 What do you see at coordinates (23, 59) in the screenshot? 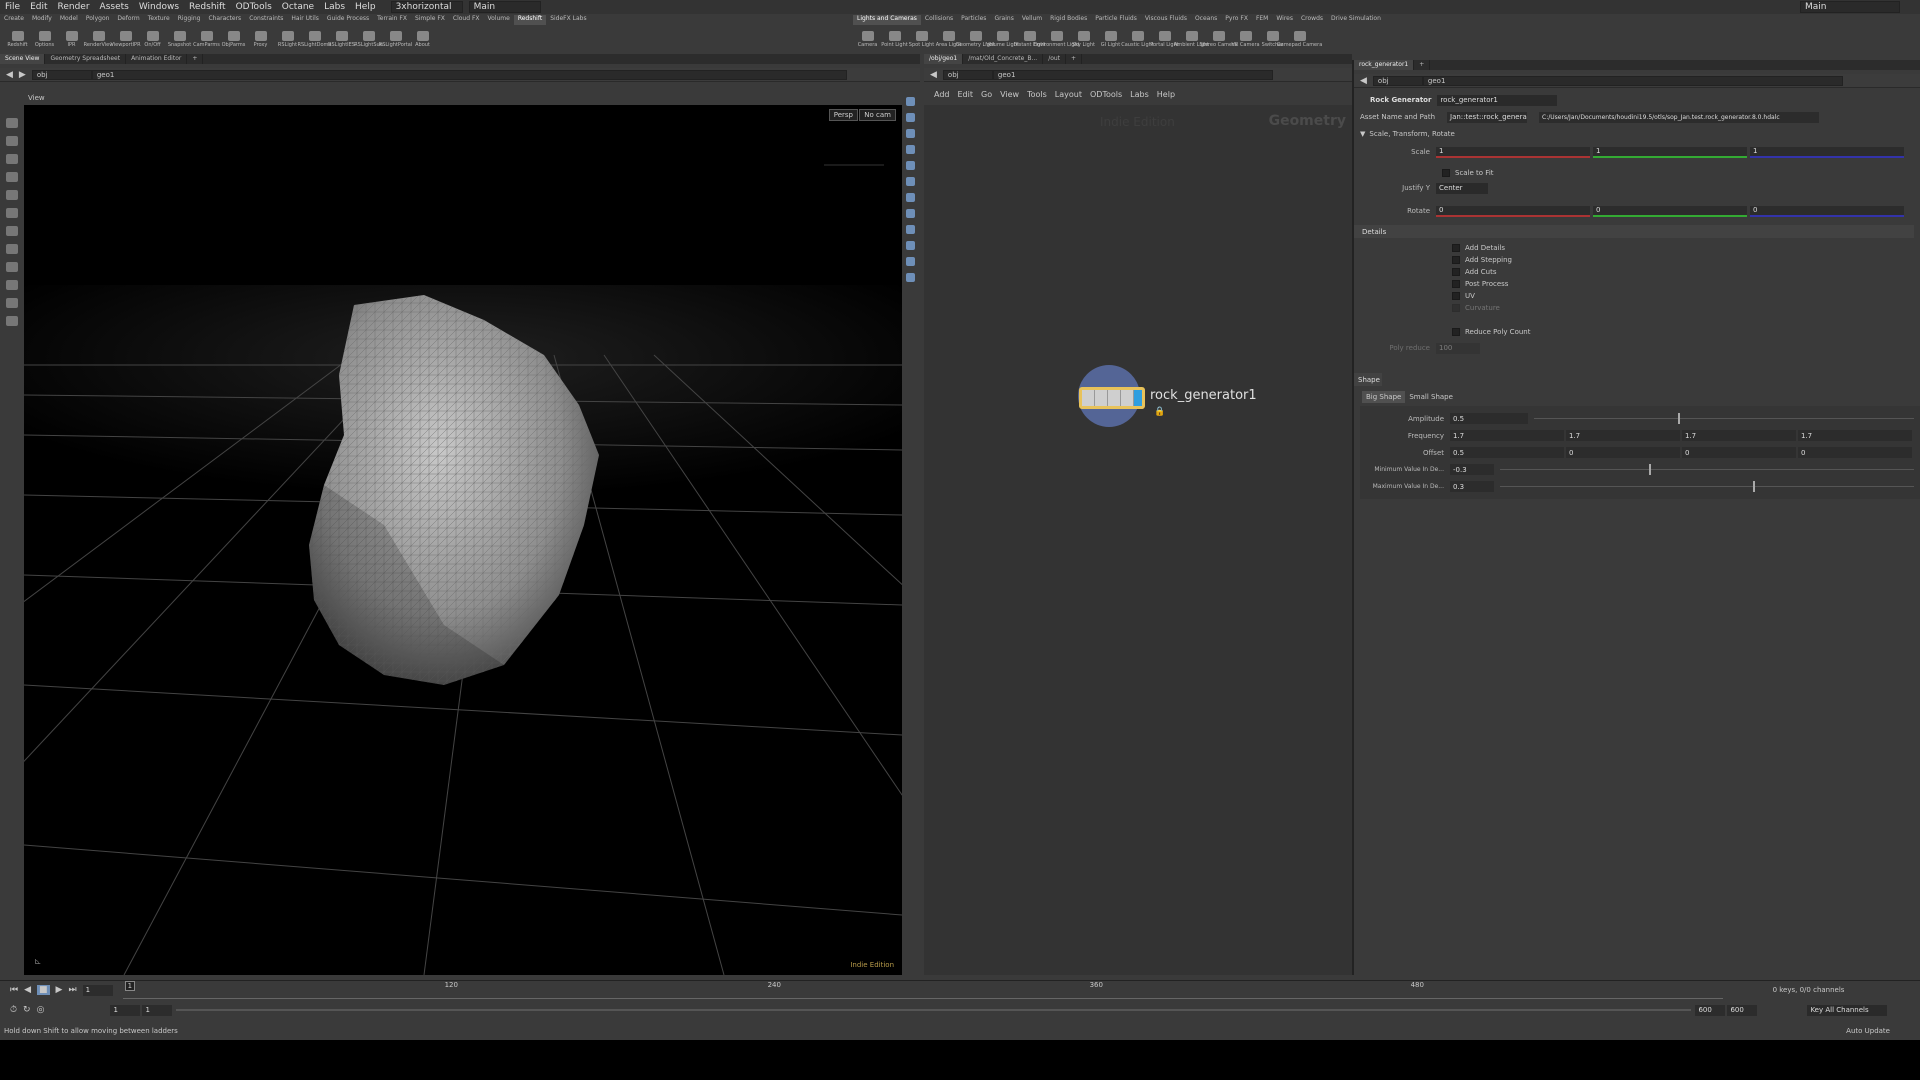
I see `tab-scene-view: Scene View` at bounding box center [23, 59].